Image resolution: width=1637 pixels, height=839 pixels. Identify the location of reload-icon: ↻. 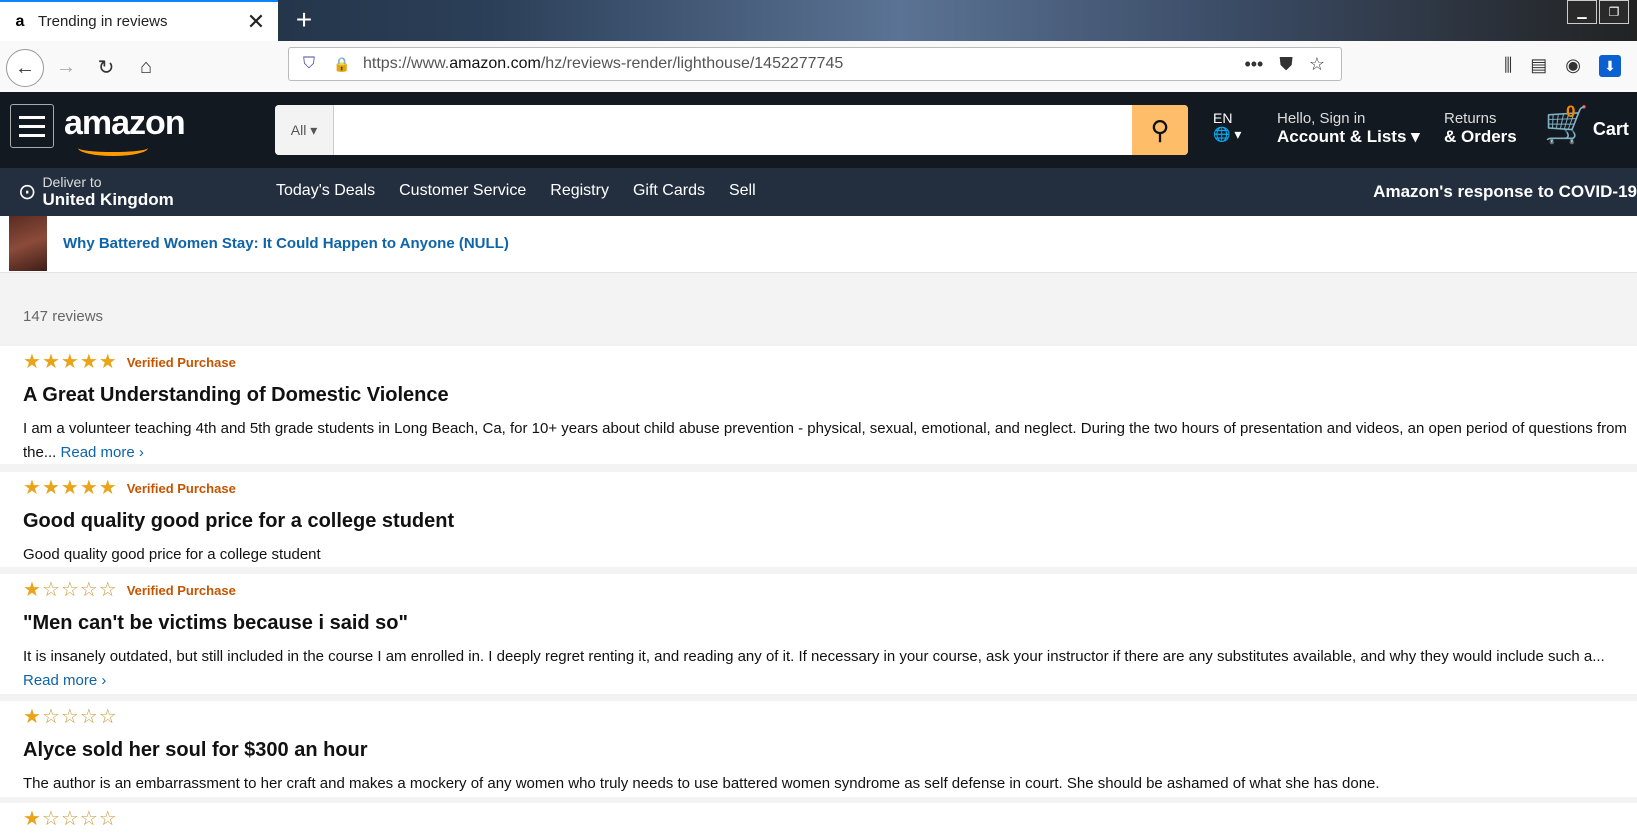
(106, 67).